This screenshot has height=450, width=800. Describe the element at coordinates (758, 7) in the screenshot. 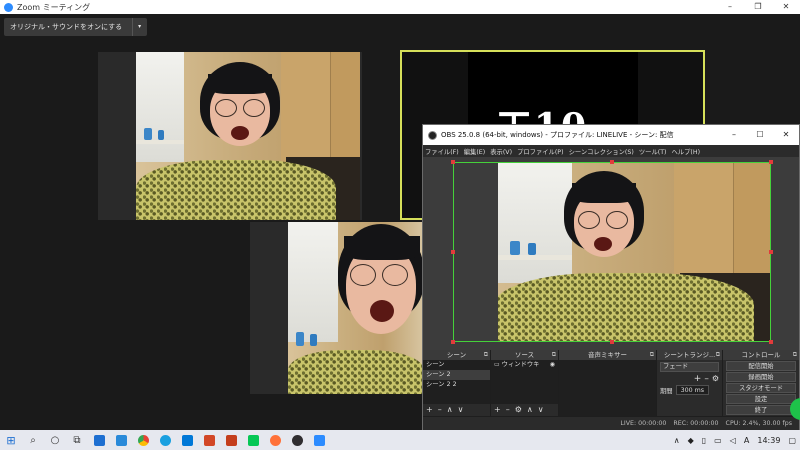

I see `restore-button: ❐` at that location.